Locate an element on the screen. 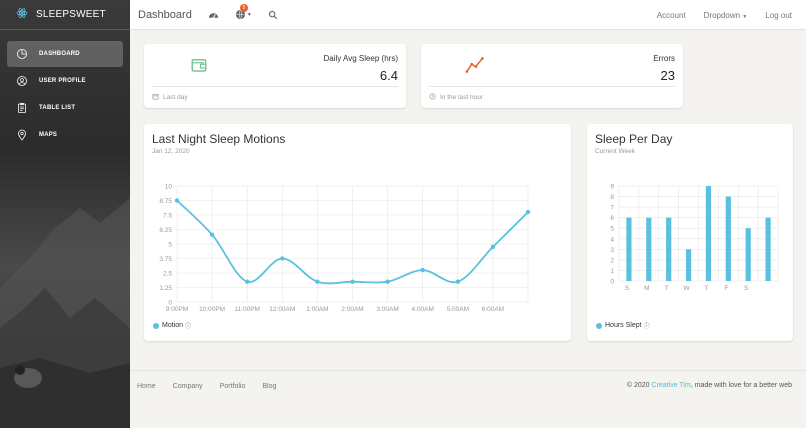 Image resolution: width=806 pixels, height=428 pixels. stat-label: Daily Avg Sleep (hrs) is located at coordinates (360, 58).